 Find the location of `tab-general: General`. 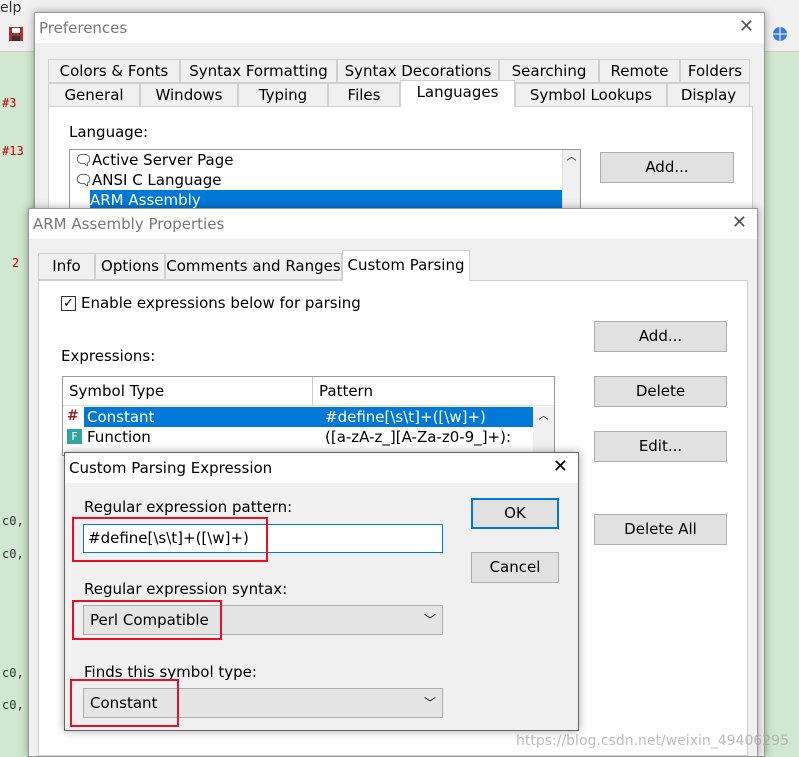

tab-general: General is located at coordinates (94, 95).